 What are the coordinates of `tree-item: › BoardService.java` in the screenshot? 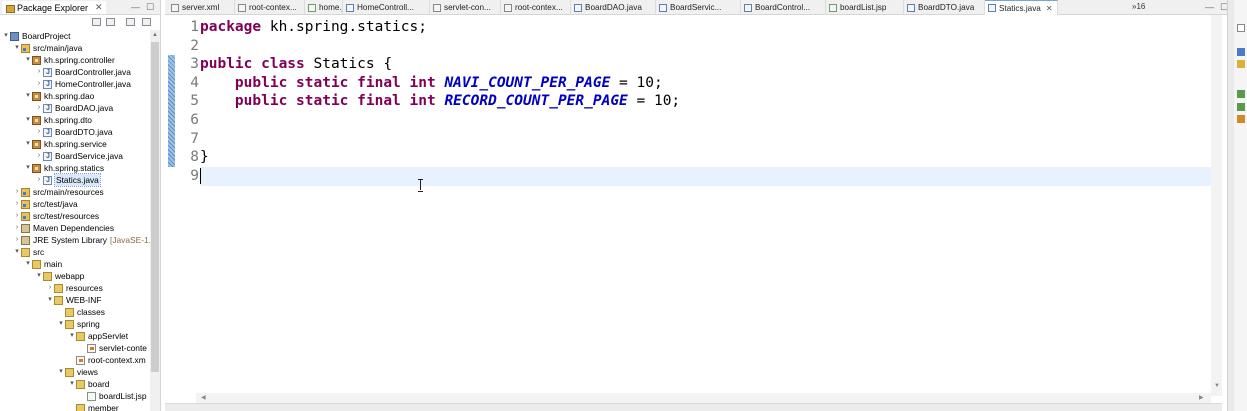 It's located at (61, 156).